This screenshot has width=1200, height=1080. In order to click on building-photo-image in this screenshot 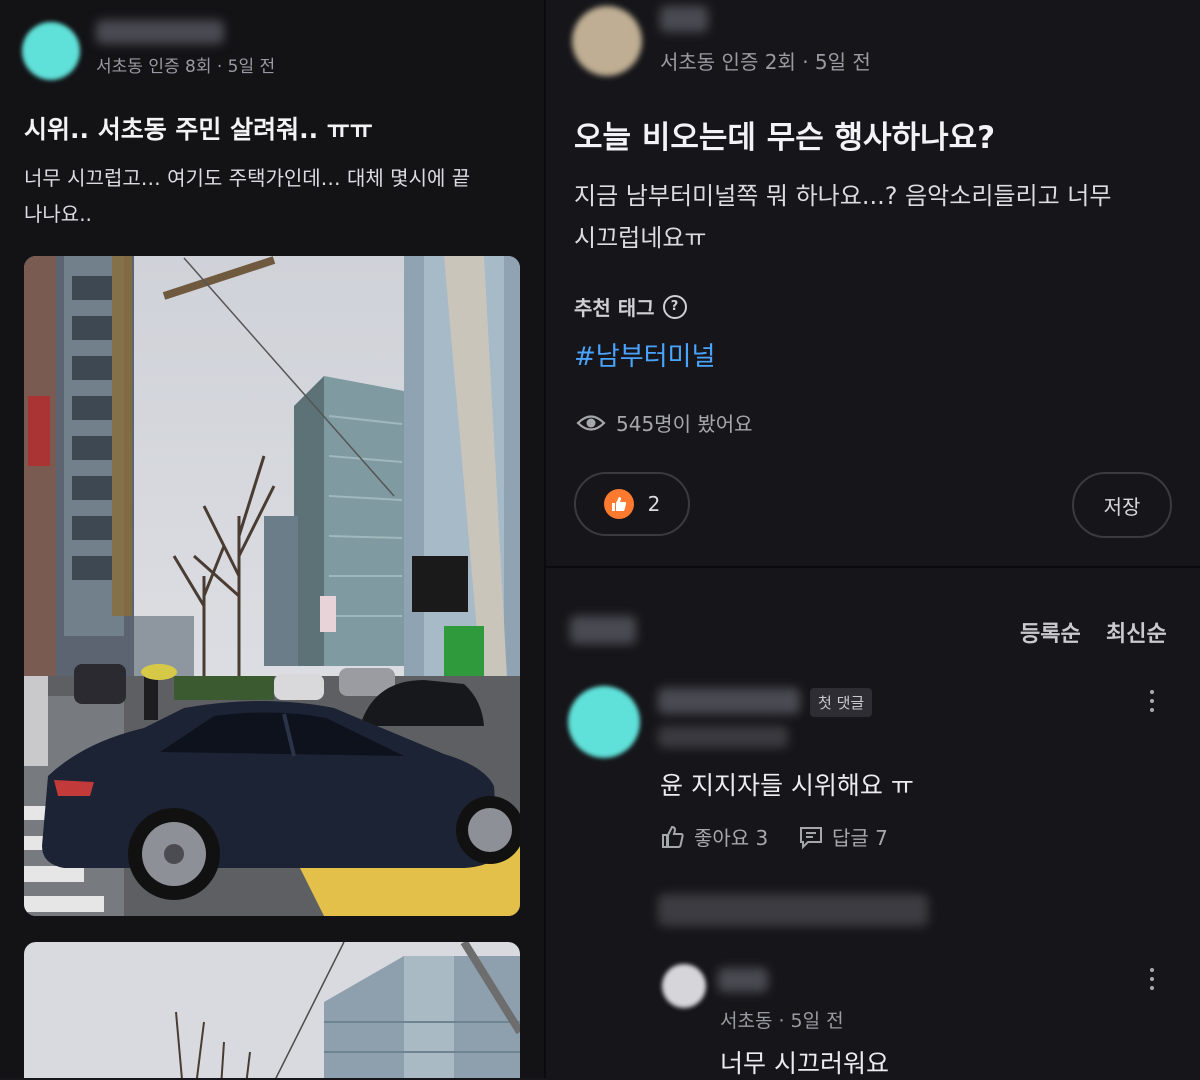, I will do `click(272, 1010)`.